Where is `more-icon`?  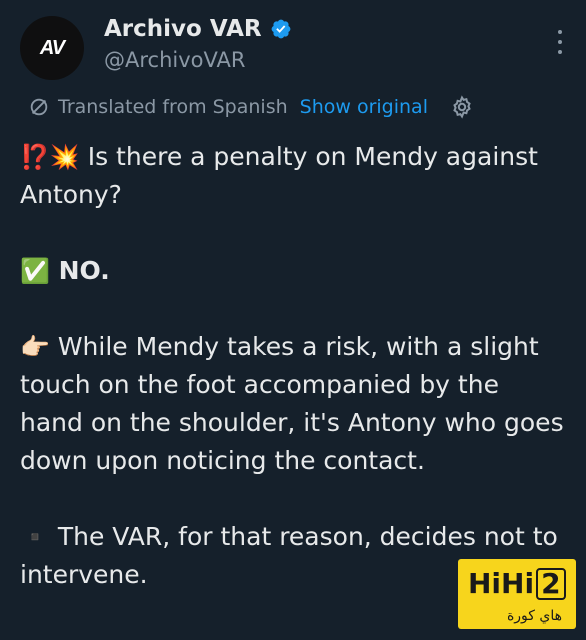
more-icon is located at coordinates (560, 42).